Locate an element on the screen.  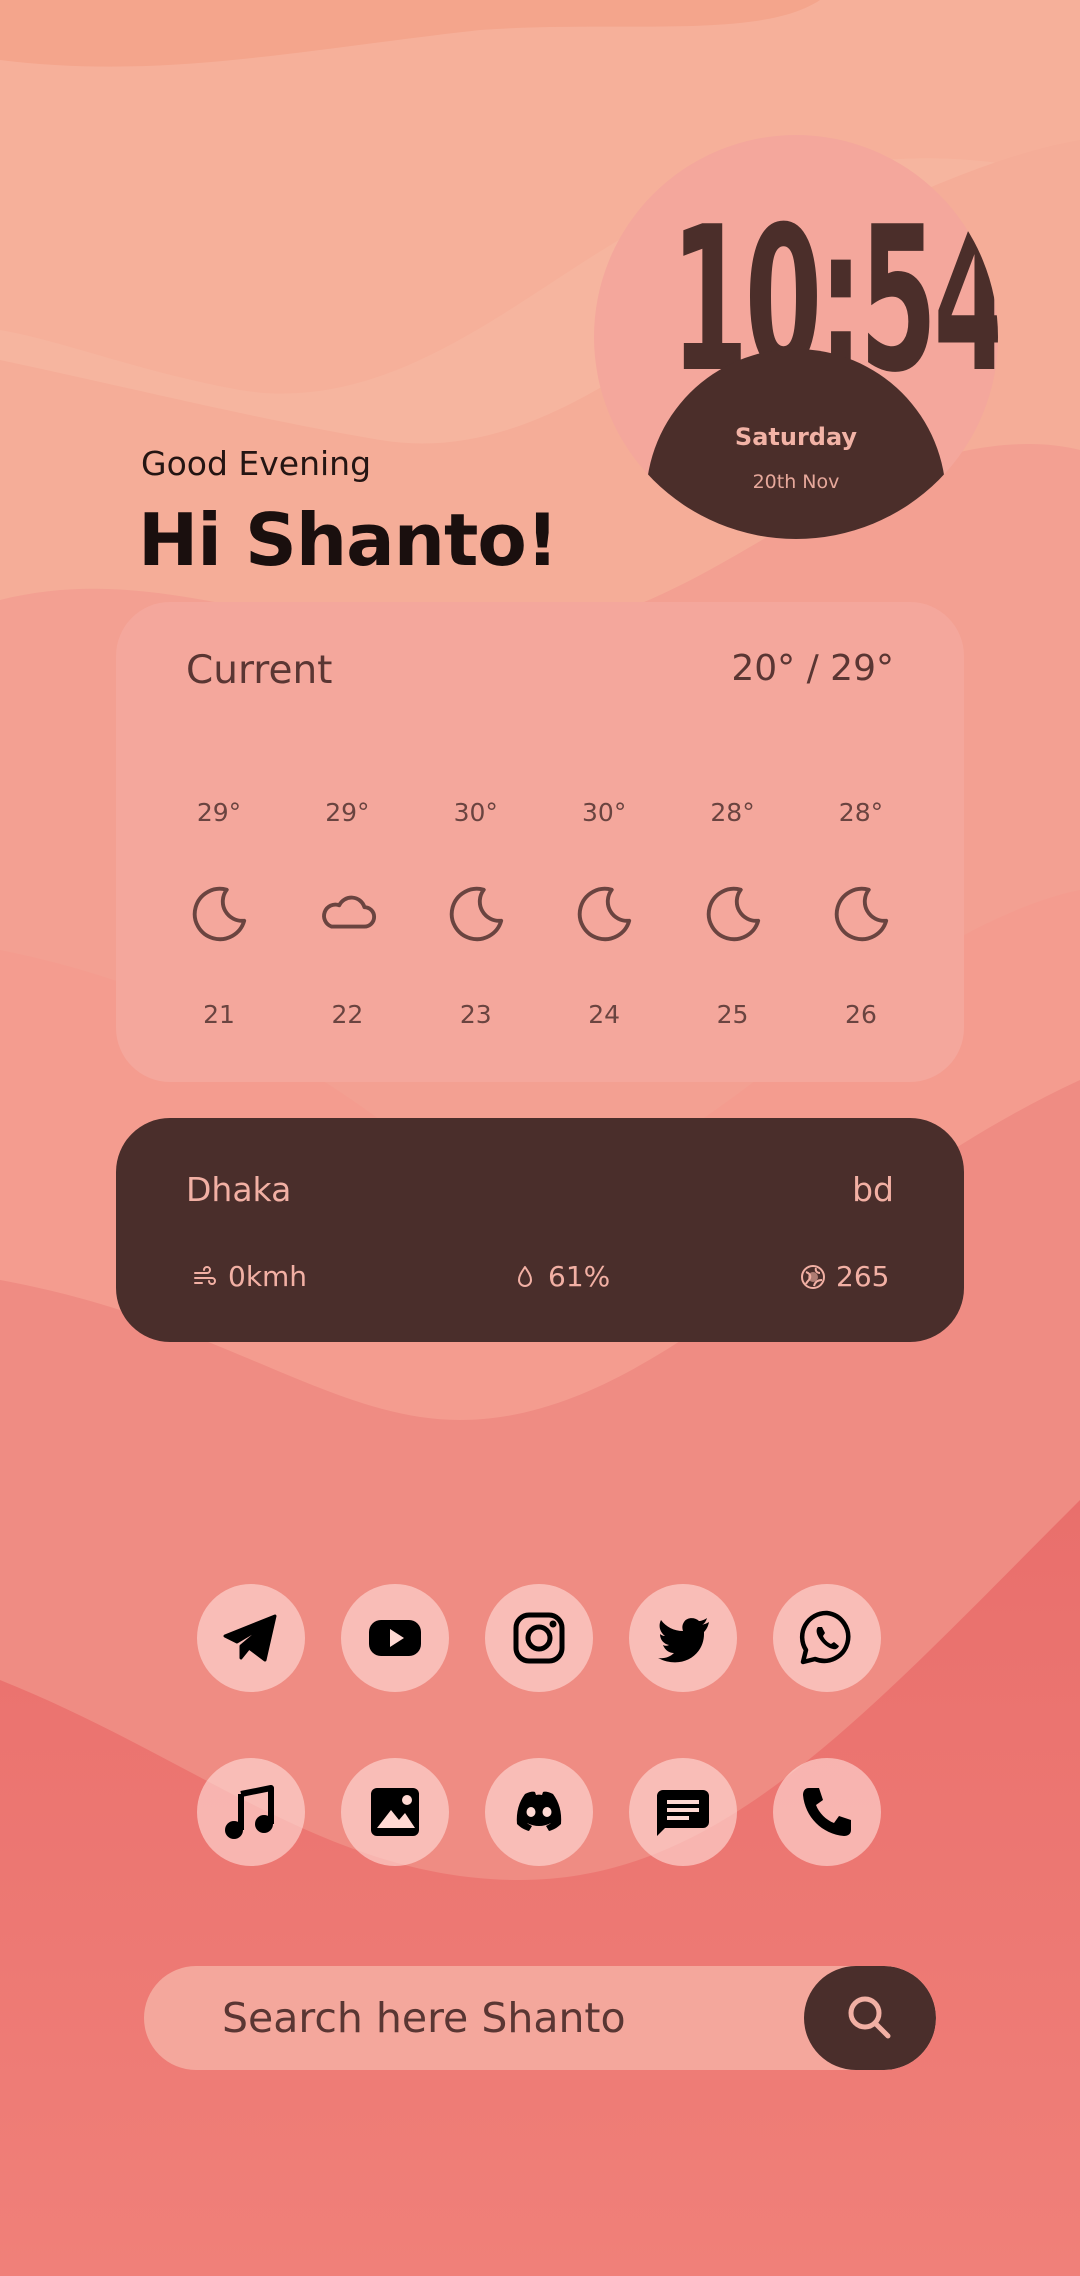
city-name: Dhaka is located at coordinates (239, 1189).